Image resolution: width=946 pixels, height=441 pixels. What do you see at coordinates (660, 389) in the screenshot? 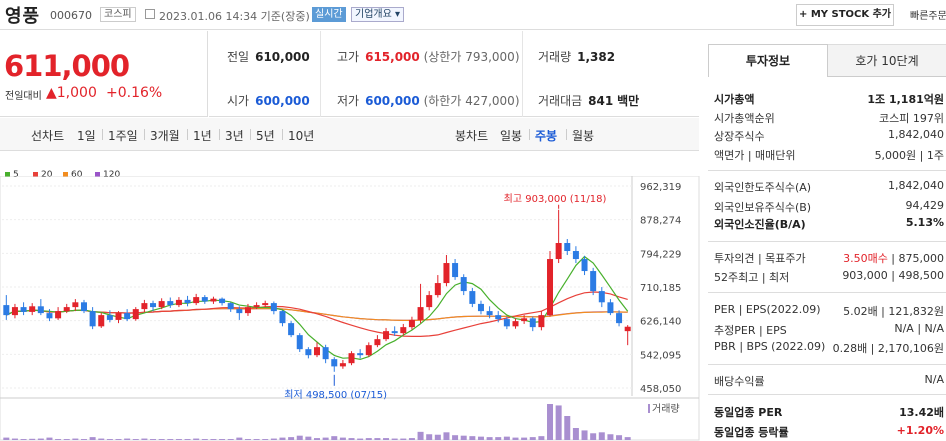
I see `y-tick-label: 458,050` at bounding box center [660, 389].